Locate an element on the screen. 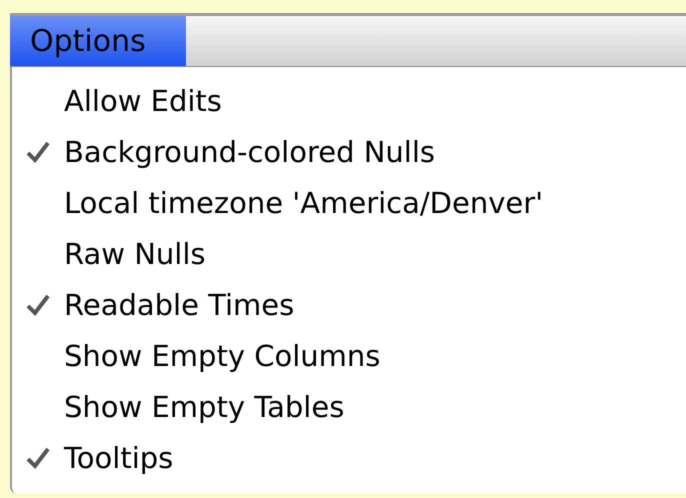  menu-item: Local timezone 'America/Denver' is located at coordinates (304, 203).